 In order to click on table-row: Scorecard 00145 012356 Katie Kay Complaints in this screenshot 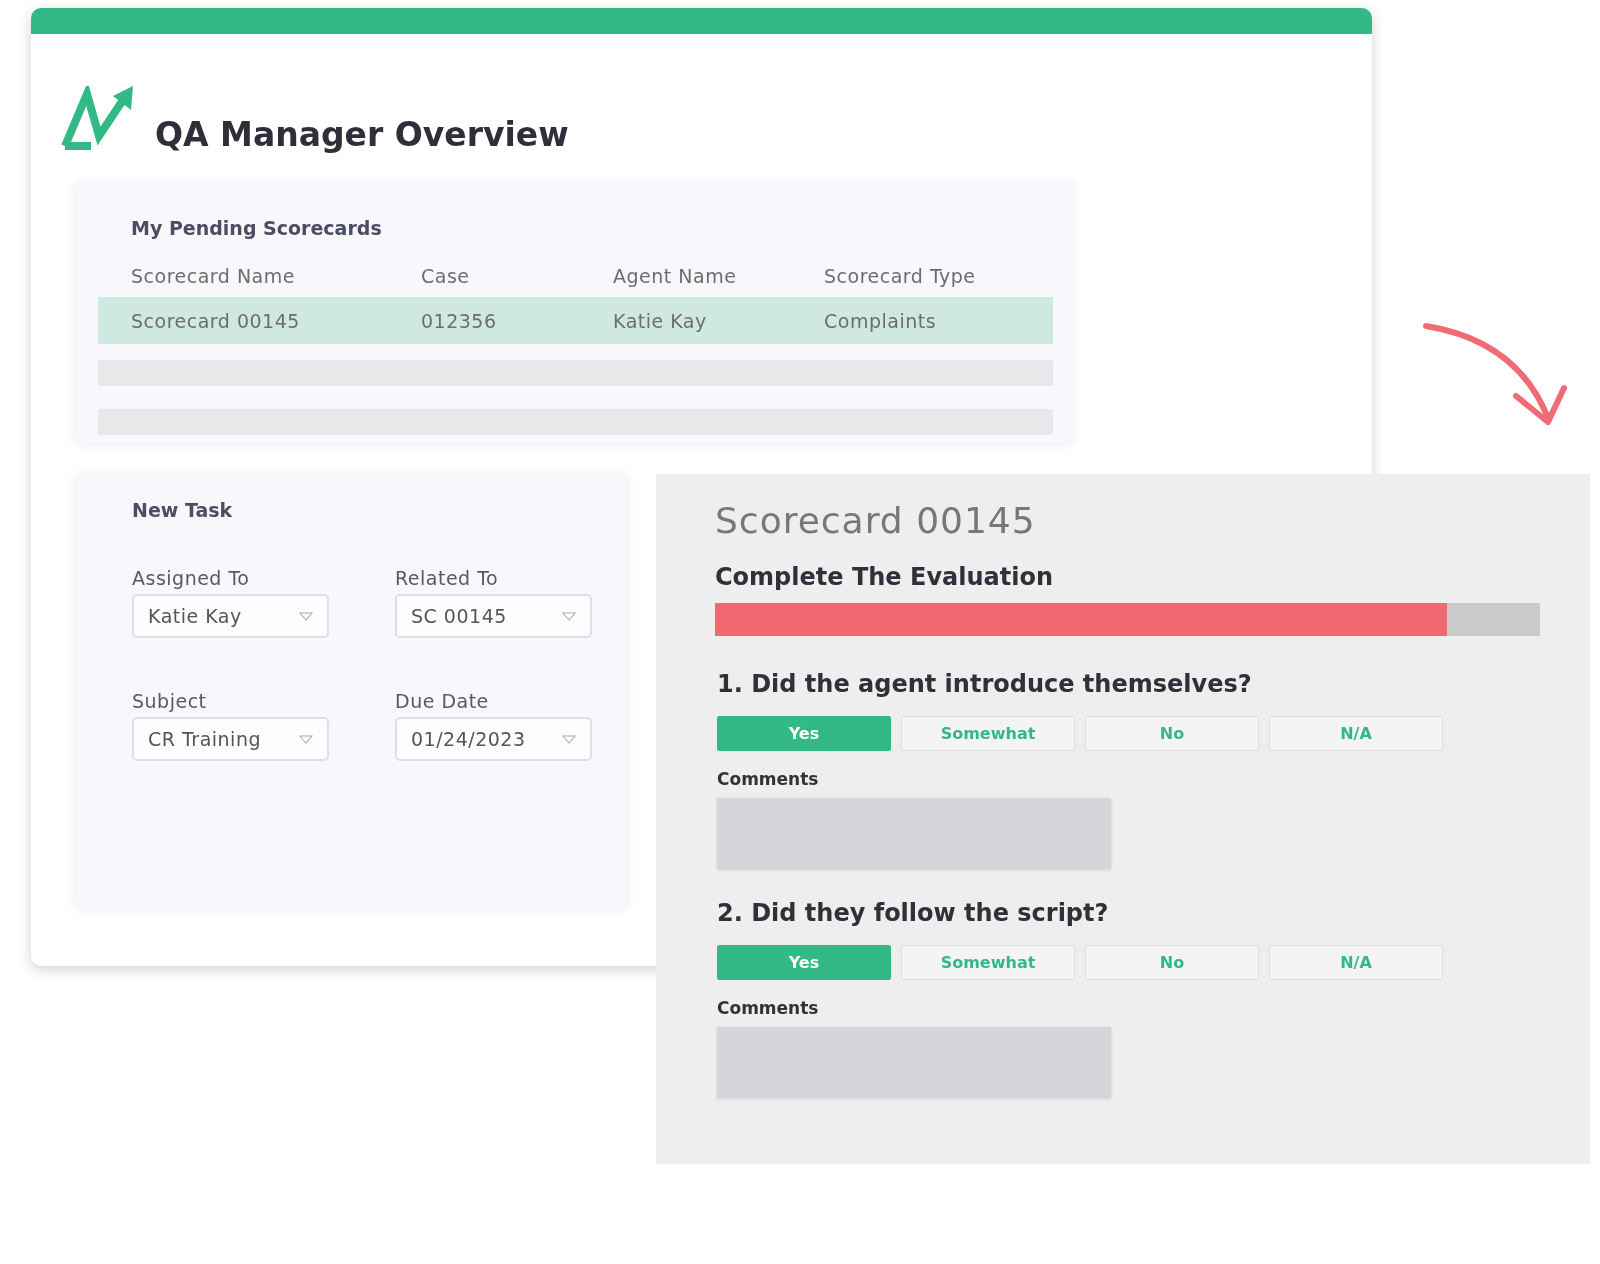, I will do `click(575, 320)`.